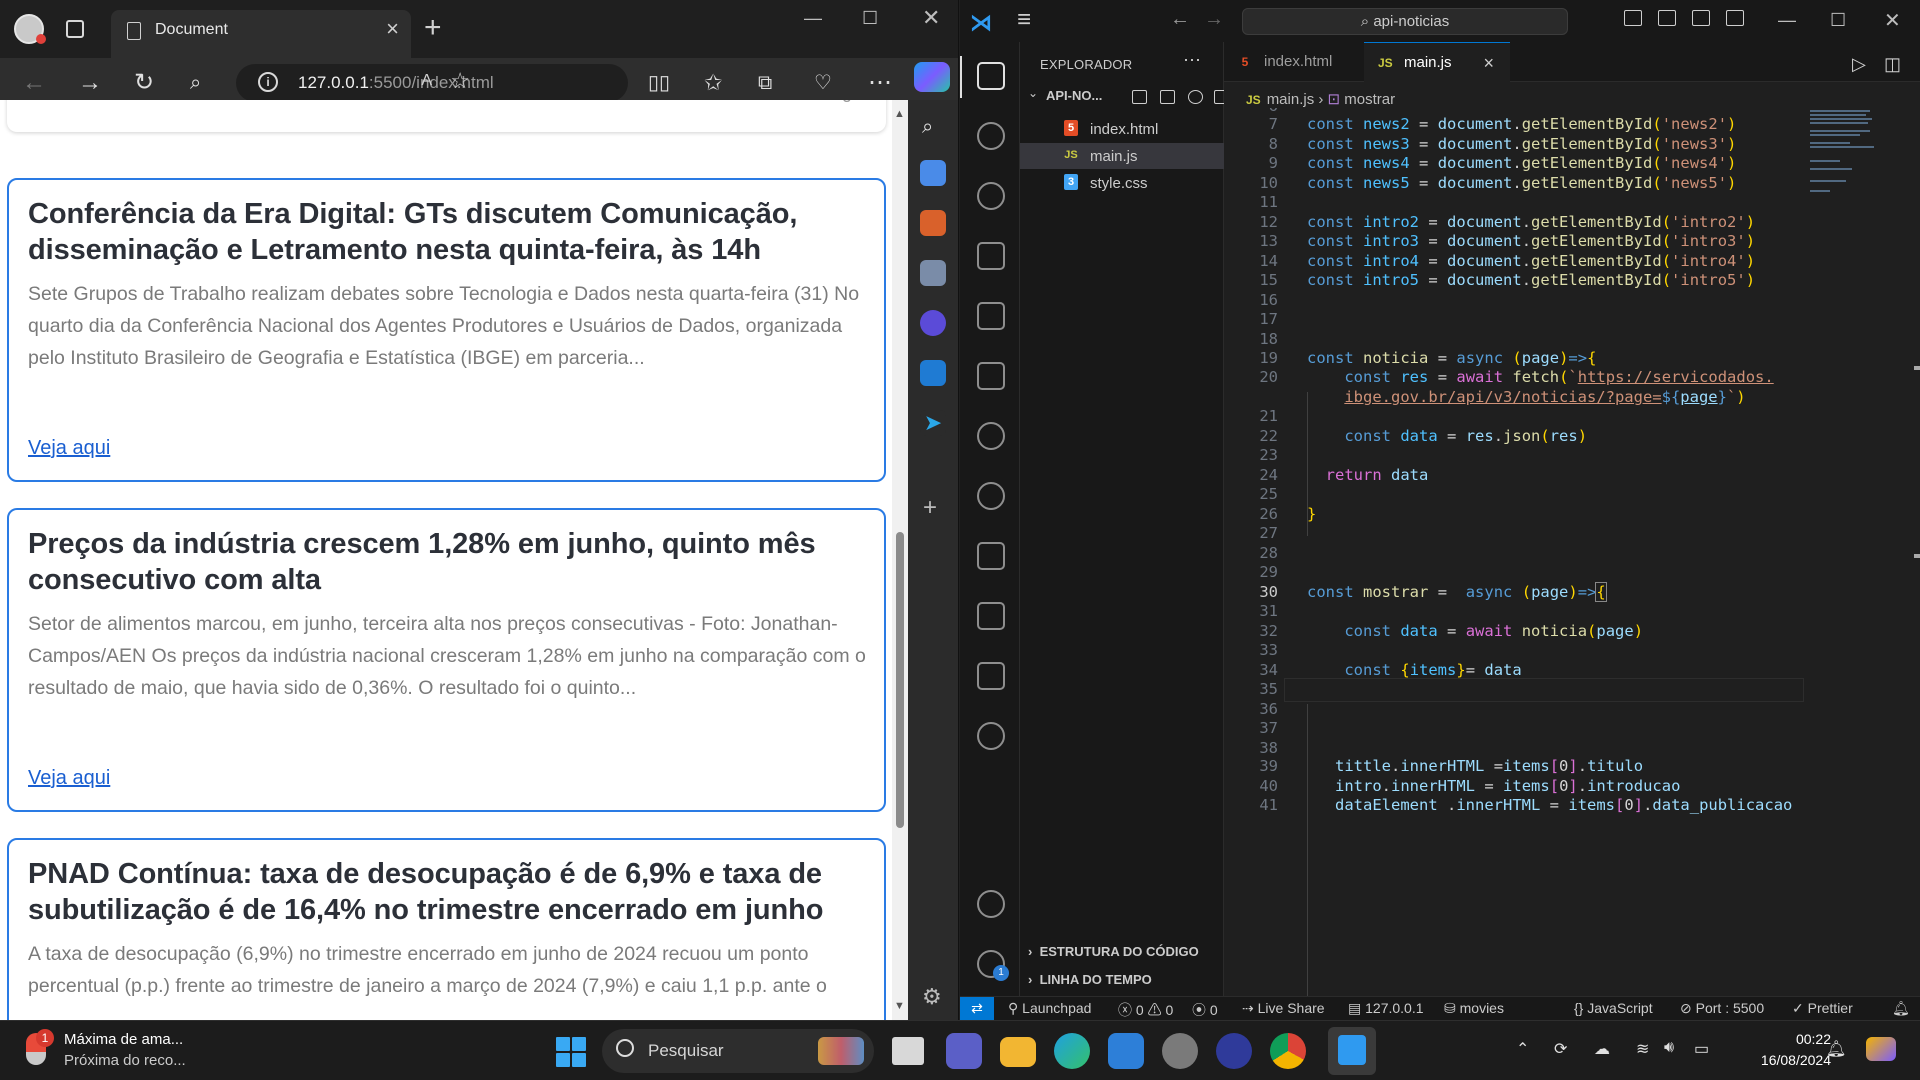 The height and width of the screenshot is (1080, 1920). Describe the element at coordinates (1205, 1010) in the screenshot. I see `ports-status: ⦿ 0` at that location.